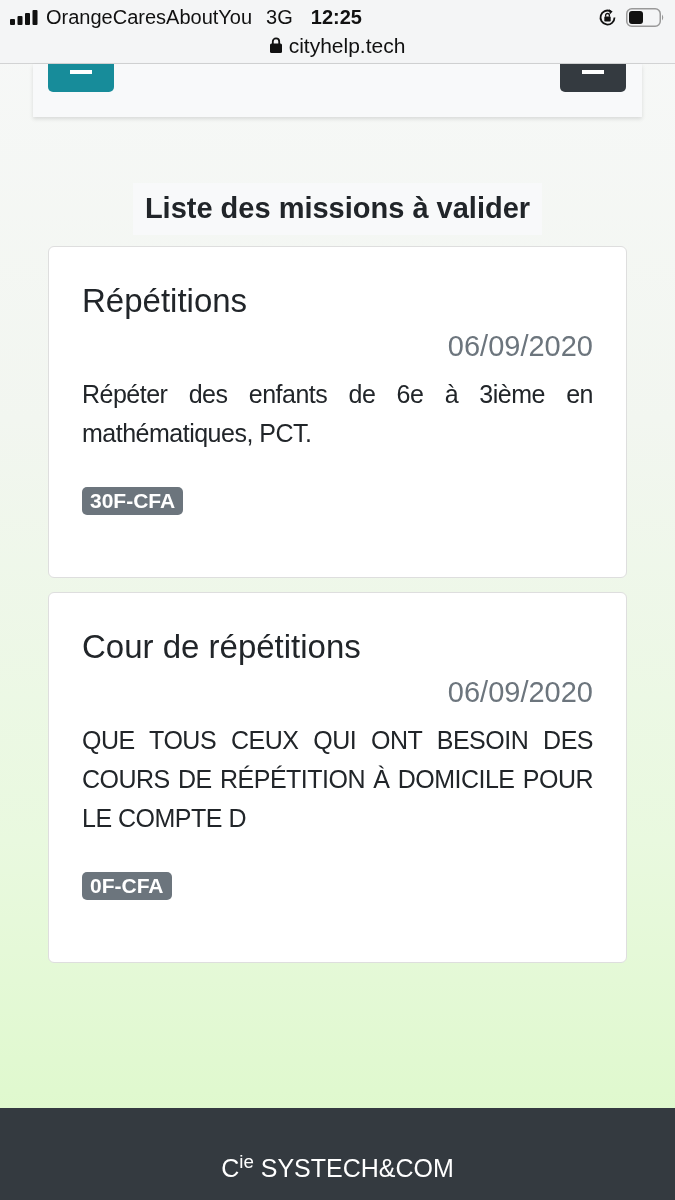  Describe the element at coordinates (593, 78) in the screenshot. I see `menu-button` at that location.